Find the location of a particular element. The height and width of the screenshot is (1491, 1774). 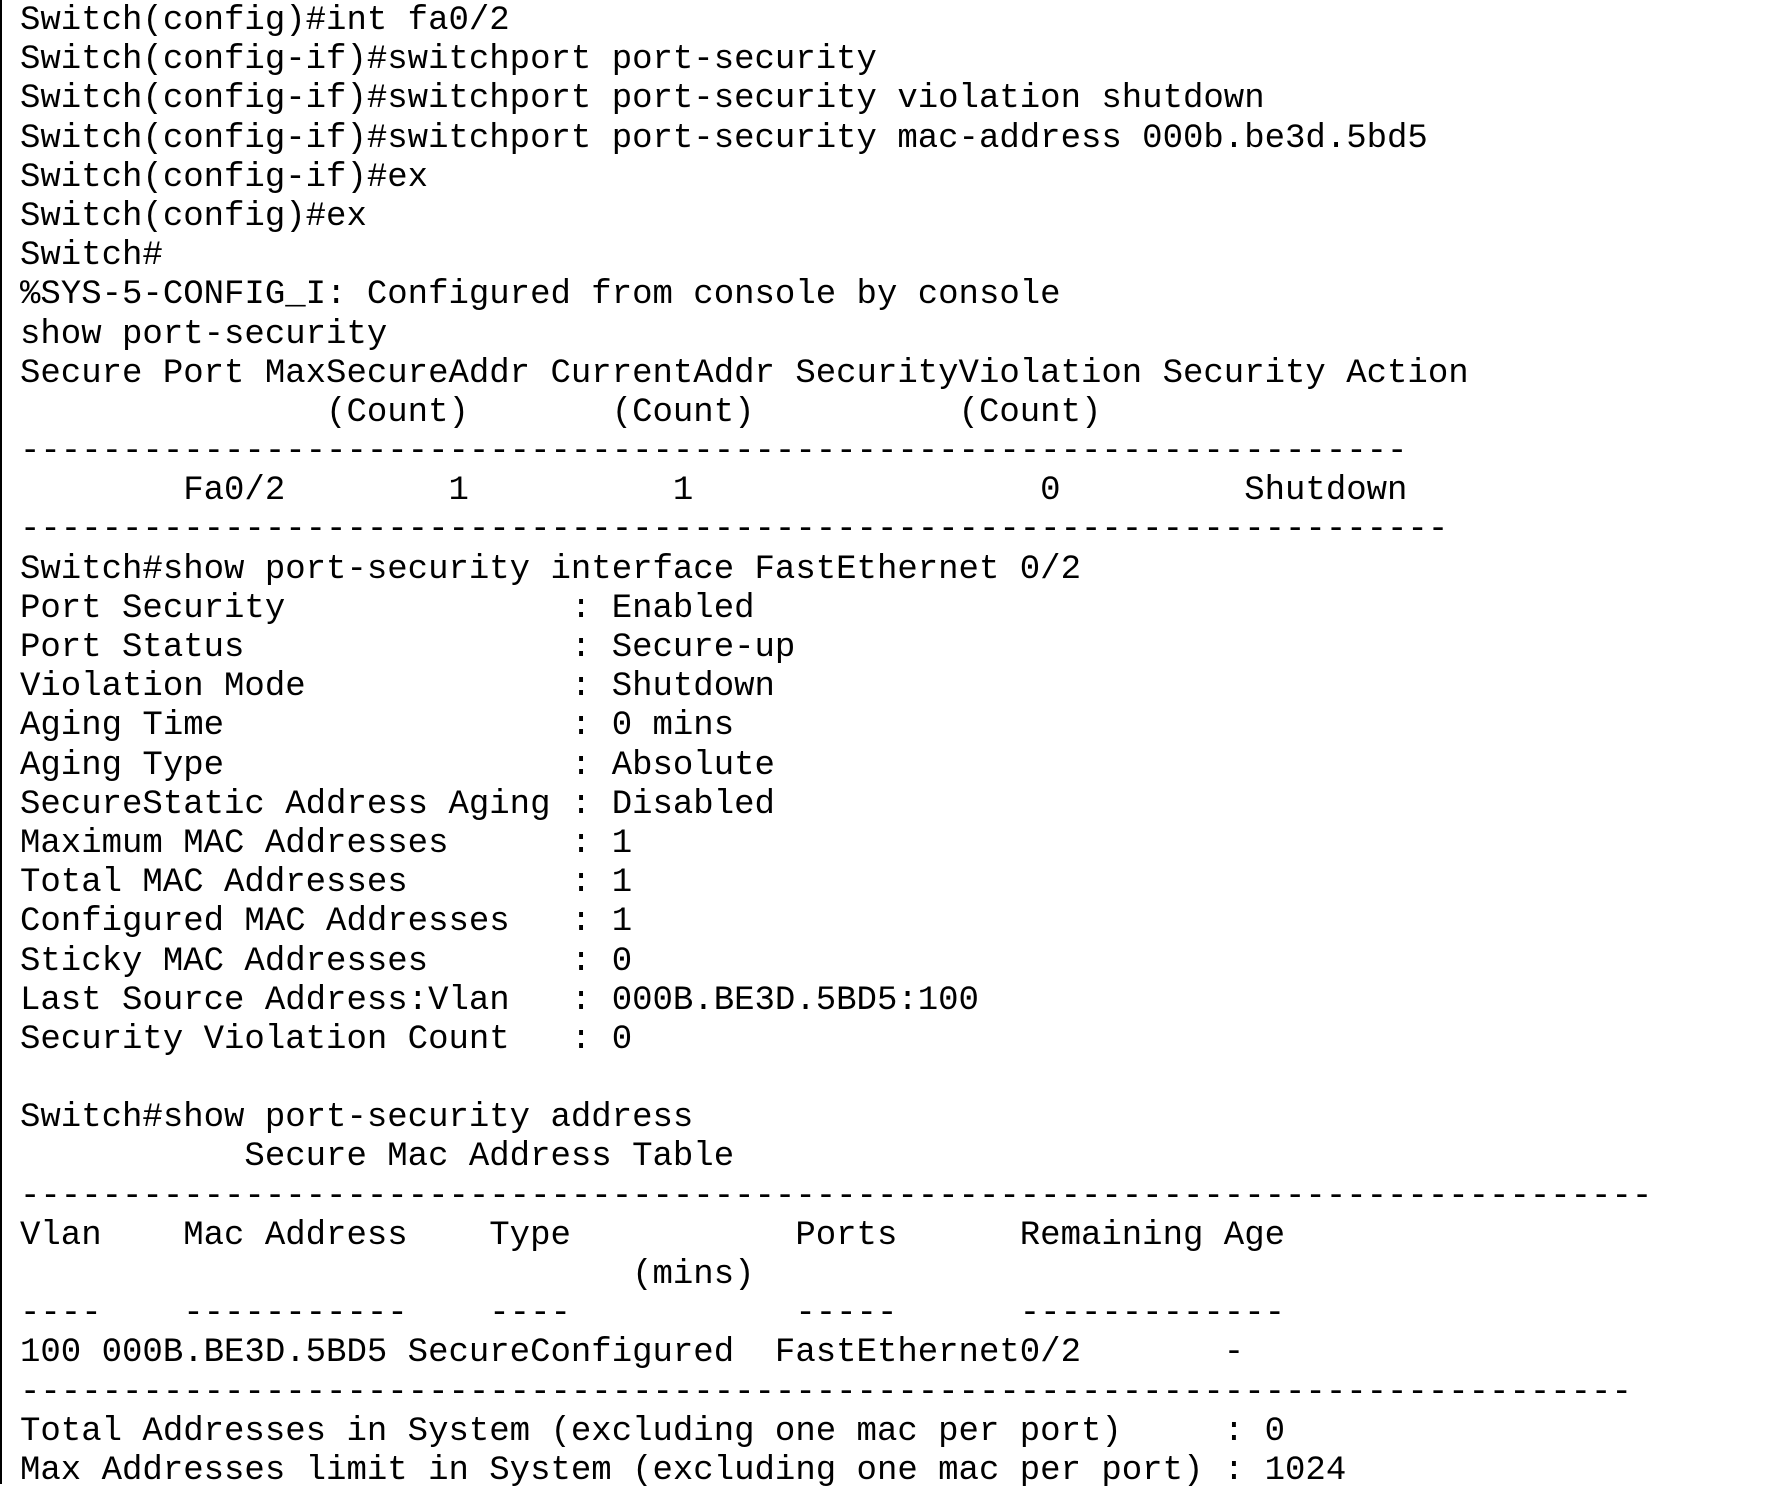

status-row: Total MAC Addresses : 1 is located at coordinates (326, 883).